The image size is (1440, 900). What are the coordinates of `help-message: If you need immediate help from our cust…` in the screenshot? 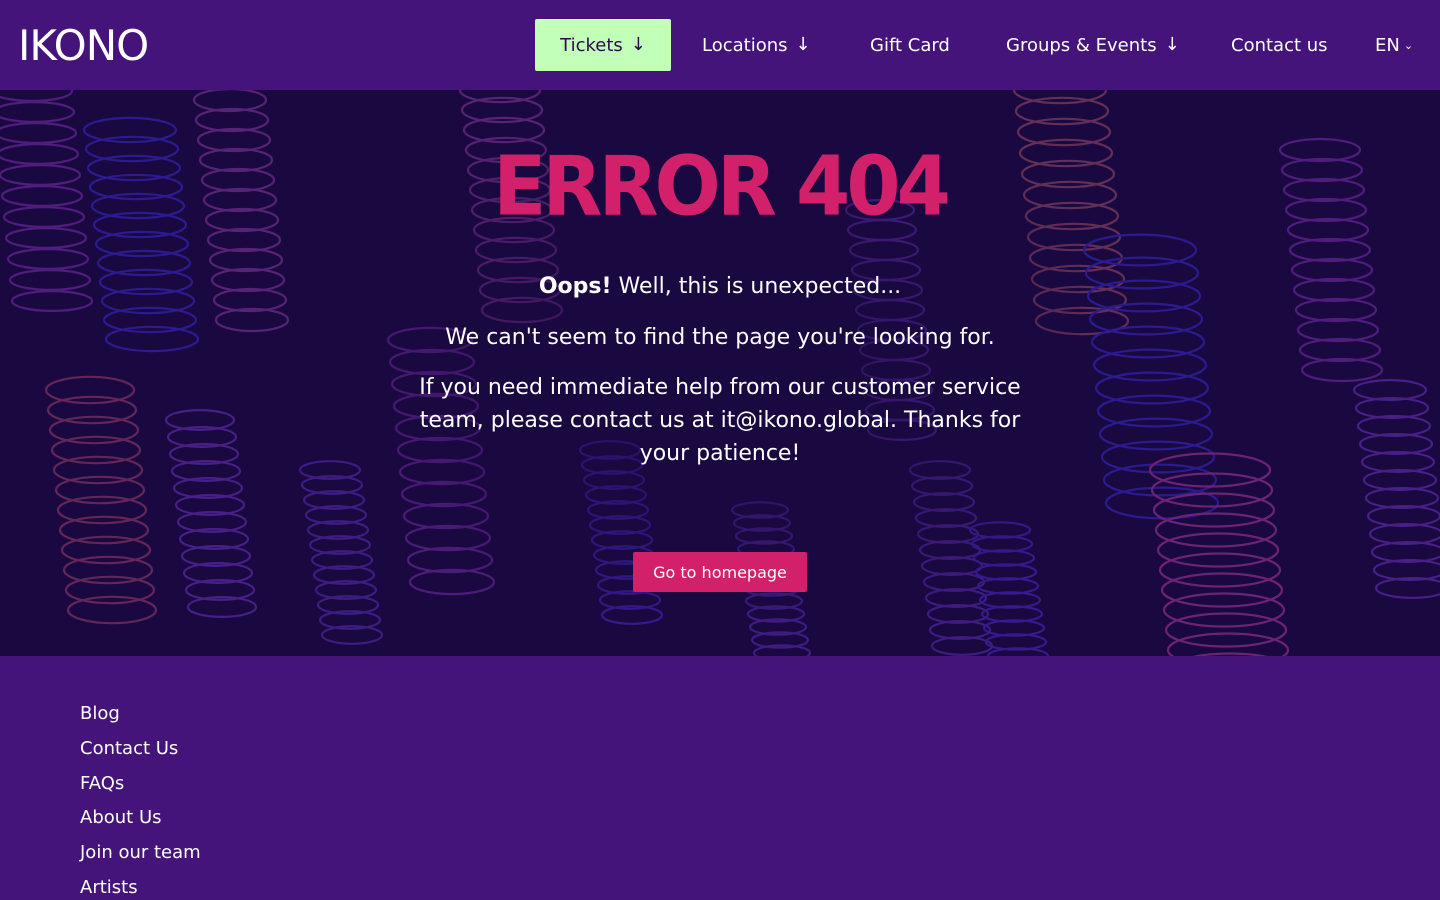 It's located at (720, 420).